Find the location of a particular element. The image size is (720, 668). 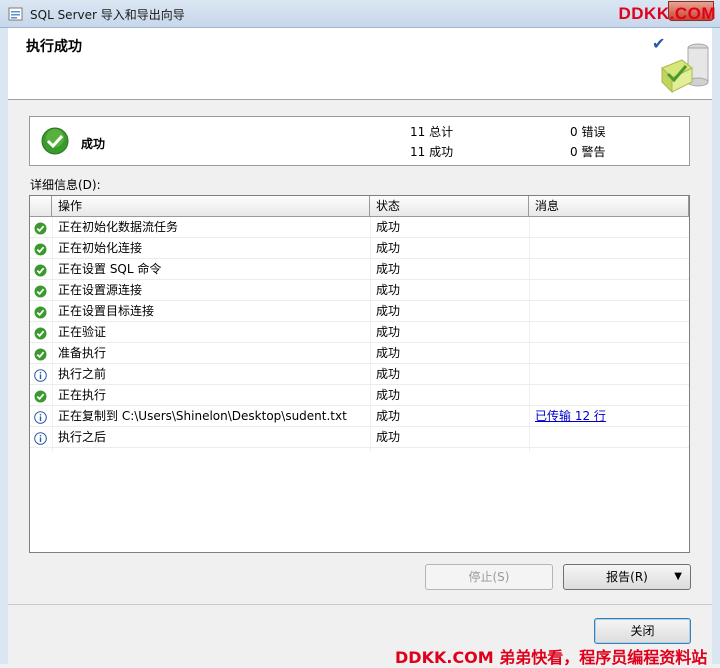

table-row: 执行之前 成功 is located at coordinates (359, 374).